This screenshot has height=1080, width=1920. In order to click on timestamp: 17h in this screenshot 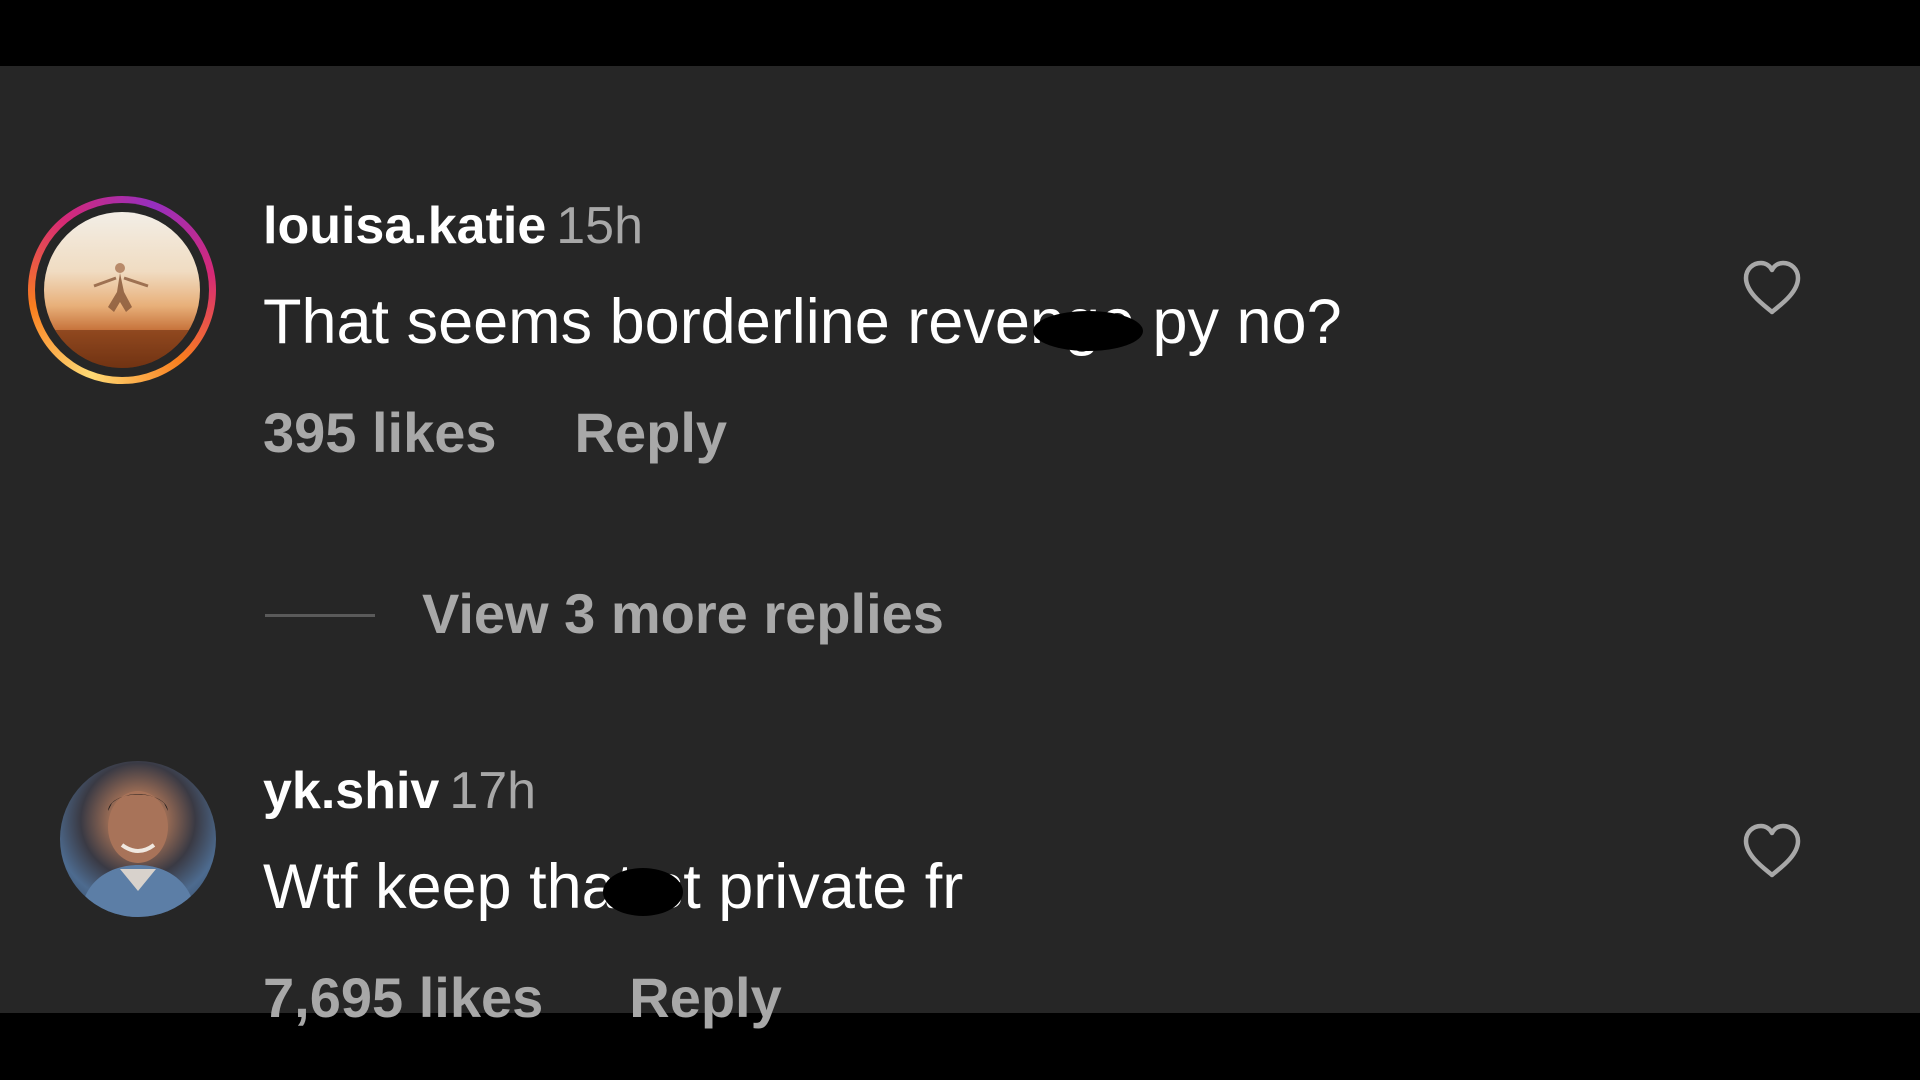, I will do `click(493, 791)`.